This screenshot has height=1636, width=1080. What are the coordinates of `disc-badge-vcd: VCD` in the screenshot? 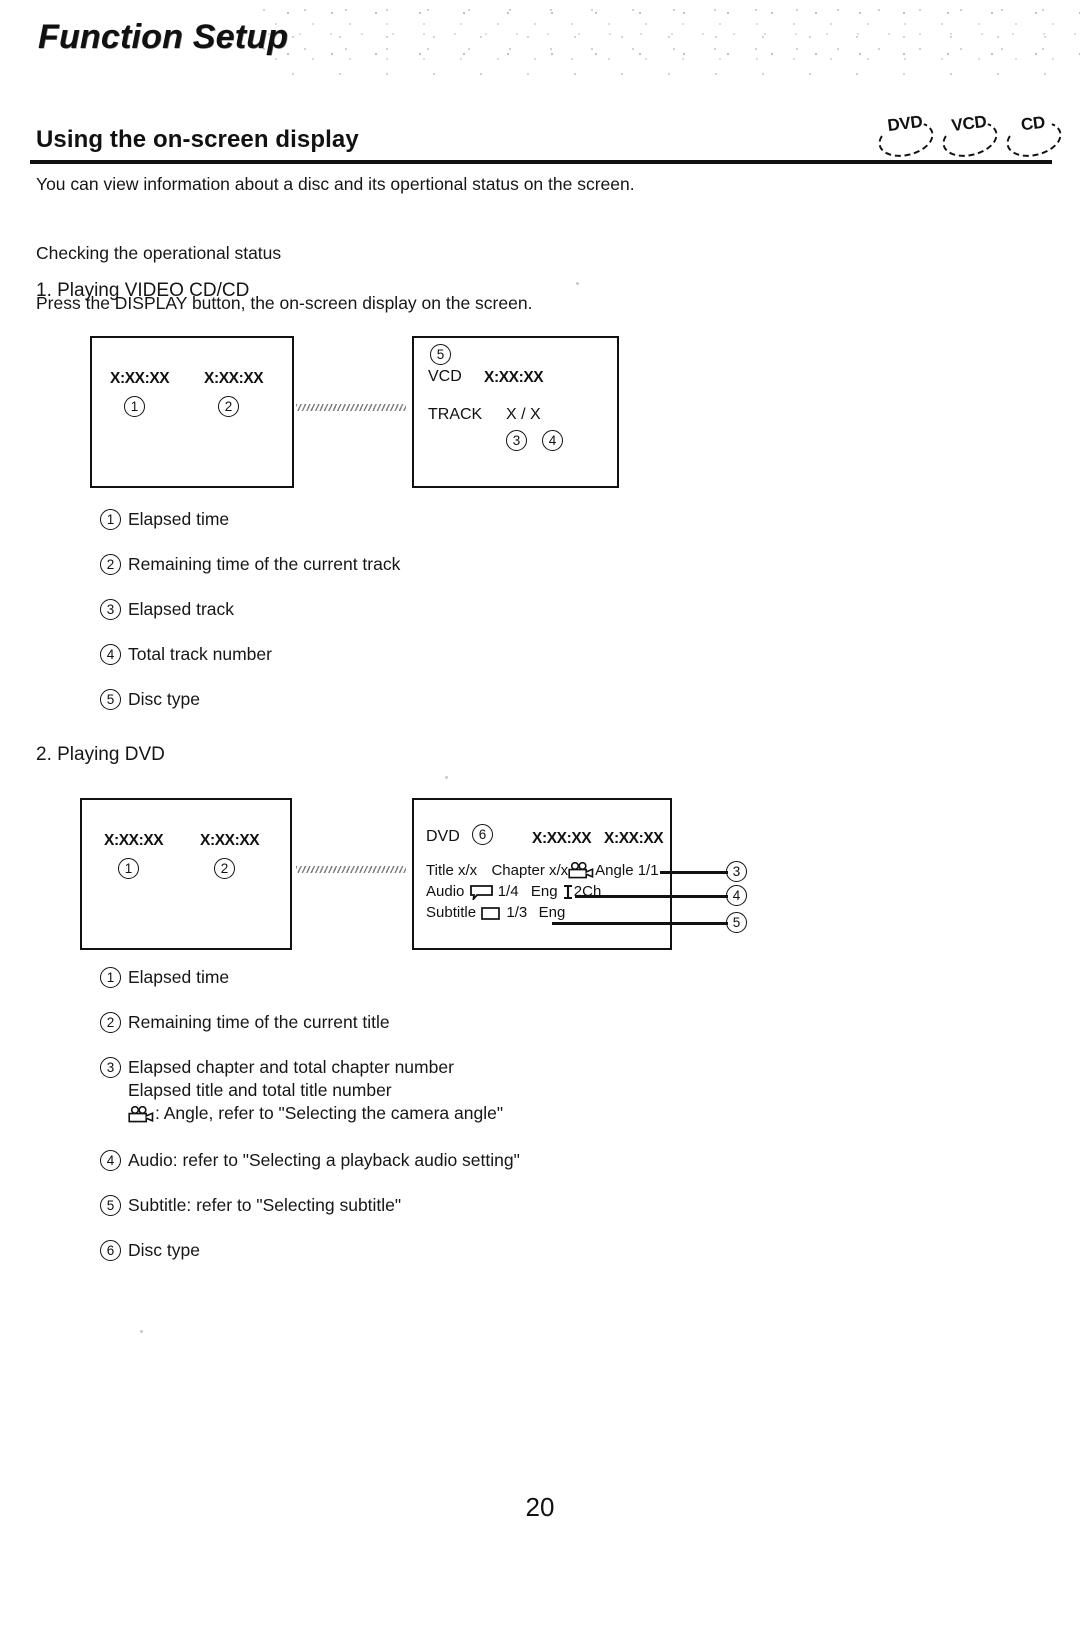 It's located at (970, 136).